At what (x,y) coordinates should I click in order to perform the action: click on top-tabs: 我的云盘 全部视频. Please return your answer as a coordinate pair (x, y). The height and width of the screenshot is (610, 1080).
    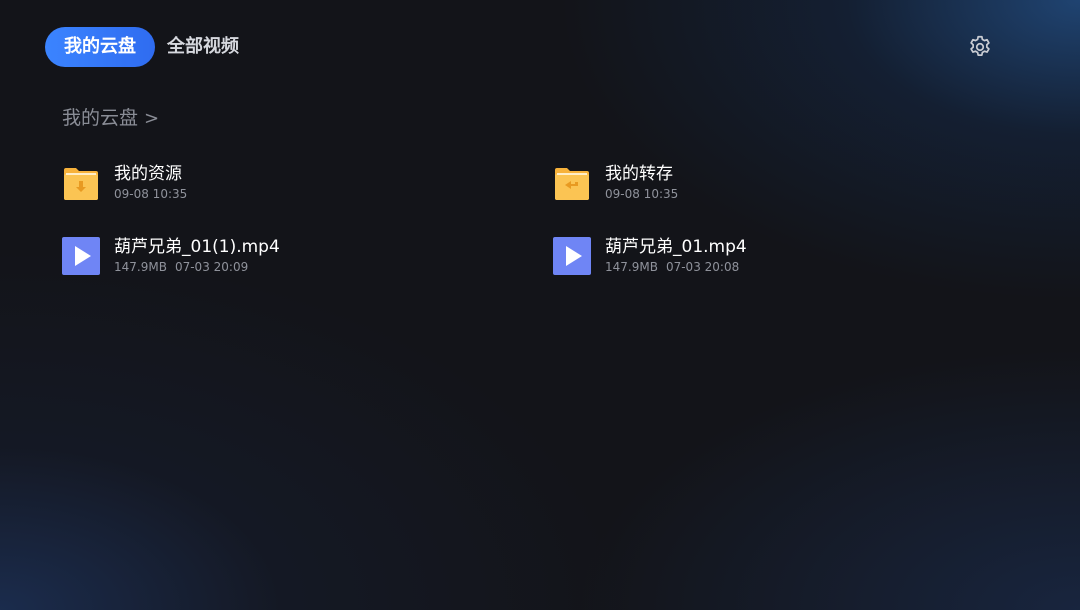
    Looking at the image, I should click on (148, 47).